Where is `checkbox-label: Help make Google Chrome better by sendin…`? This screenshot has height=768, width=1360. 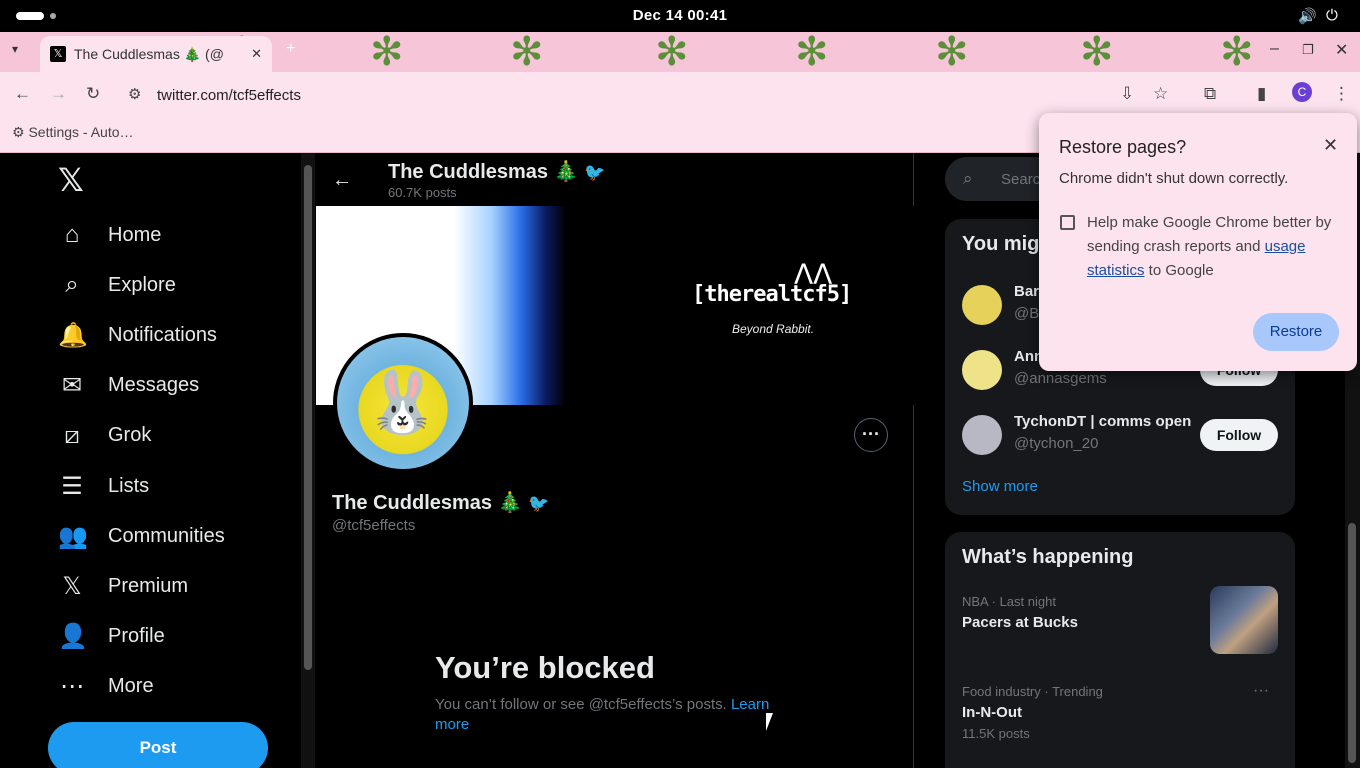
checkbox-label: Help make Google Chrome better by sendin… is located at coordinates (1212, 247).